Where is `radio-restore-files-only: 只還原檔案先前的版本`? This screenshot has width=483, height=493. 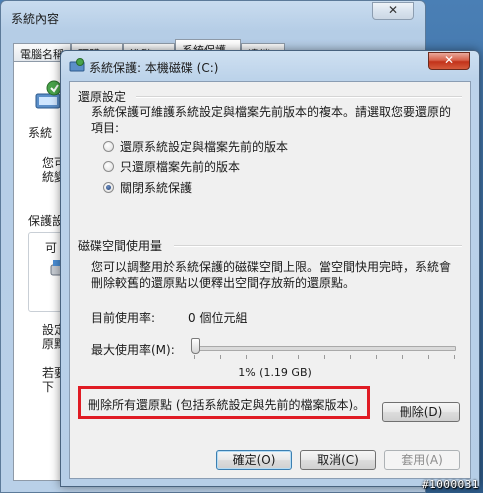
radio-restore-files-only: 只還原檔案先前的版本 is located at coordinates (171, 166).